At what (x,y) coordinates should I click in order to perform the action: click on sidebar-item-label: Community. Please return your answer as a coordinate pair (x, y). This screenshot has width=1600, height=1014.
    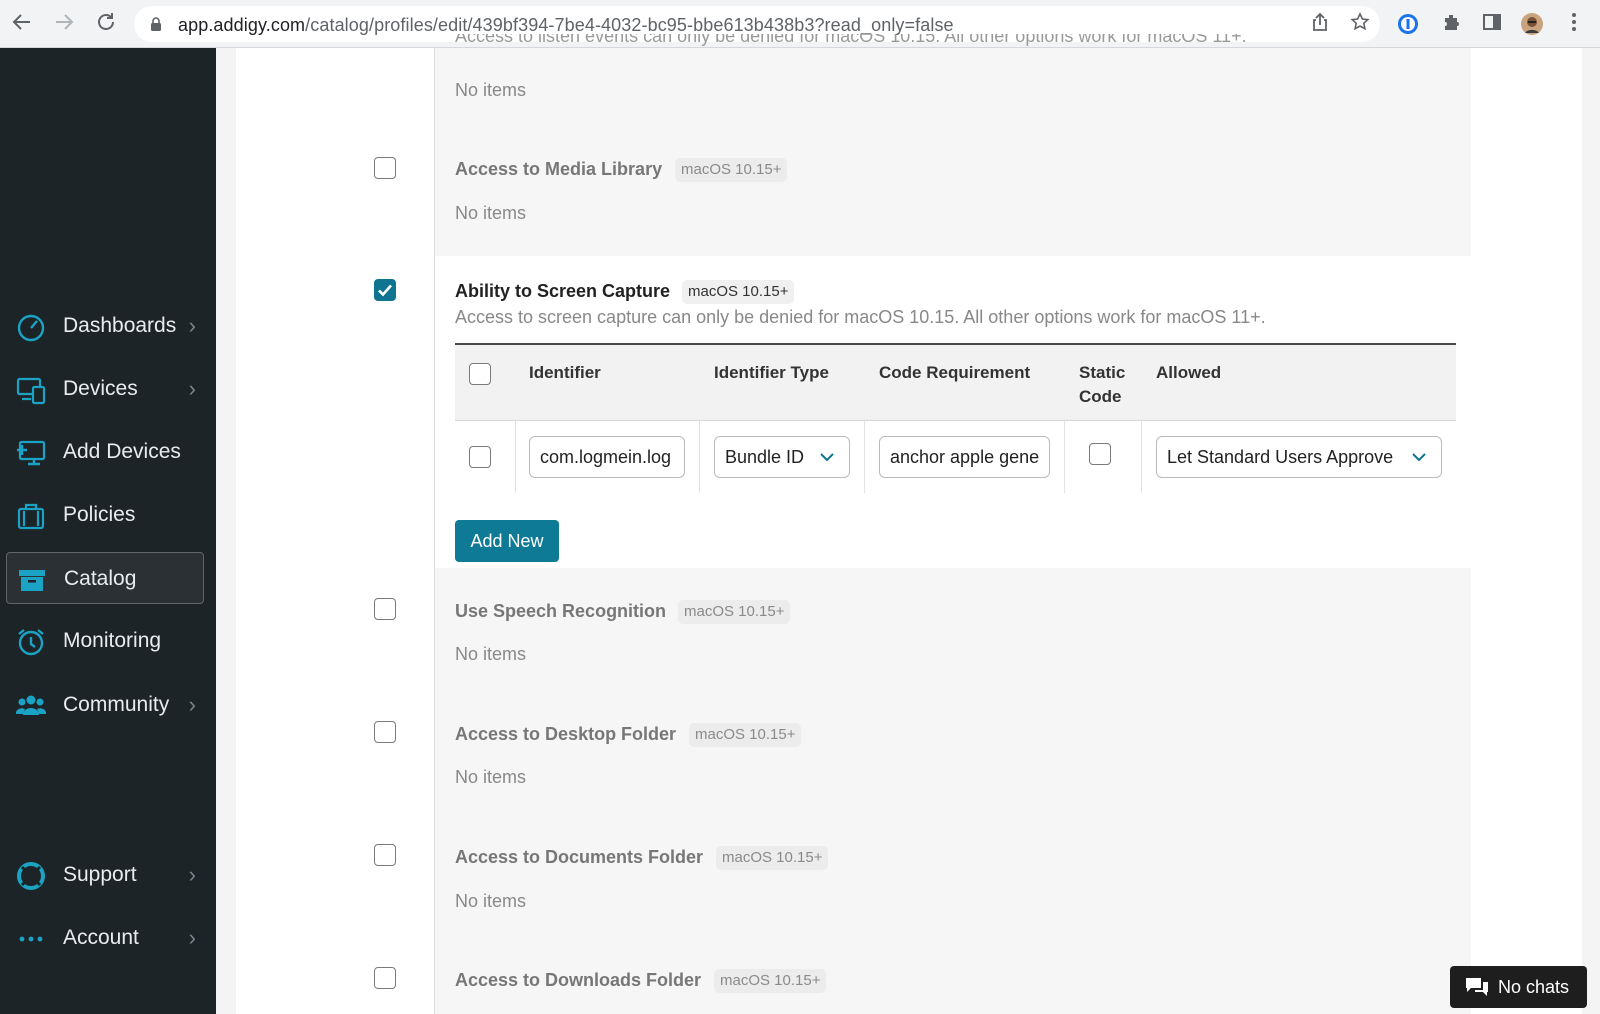
    Looking at the image, I should click on (116, 704).